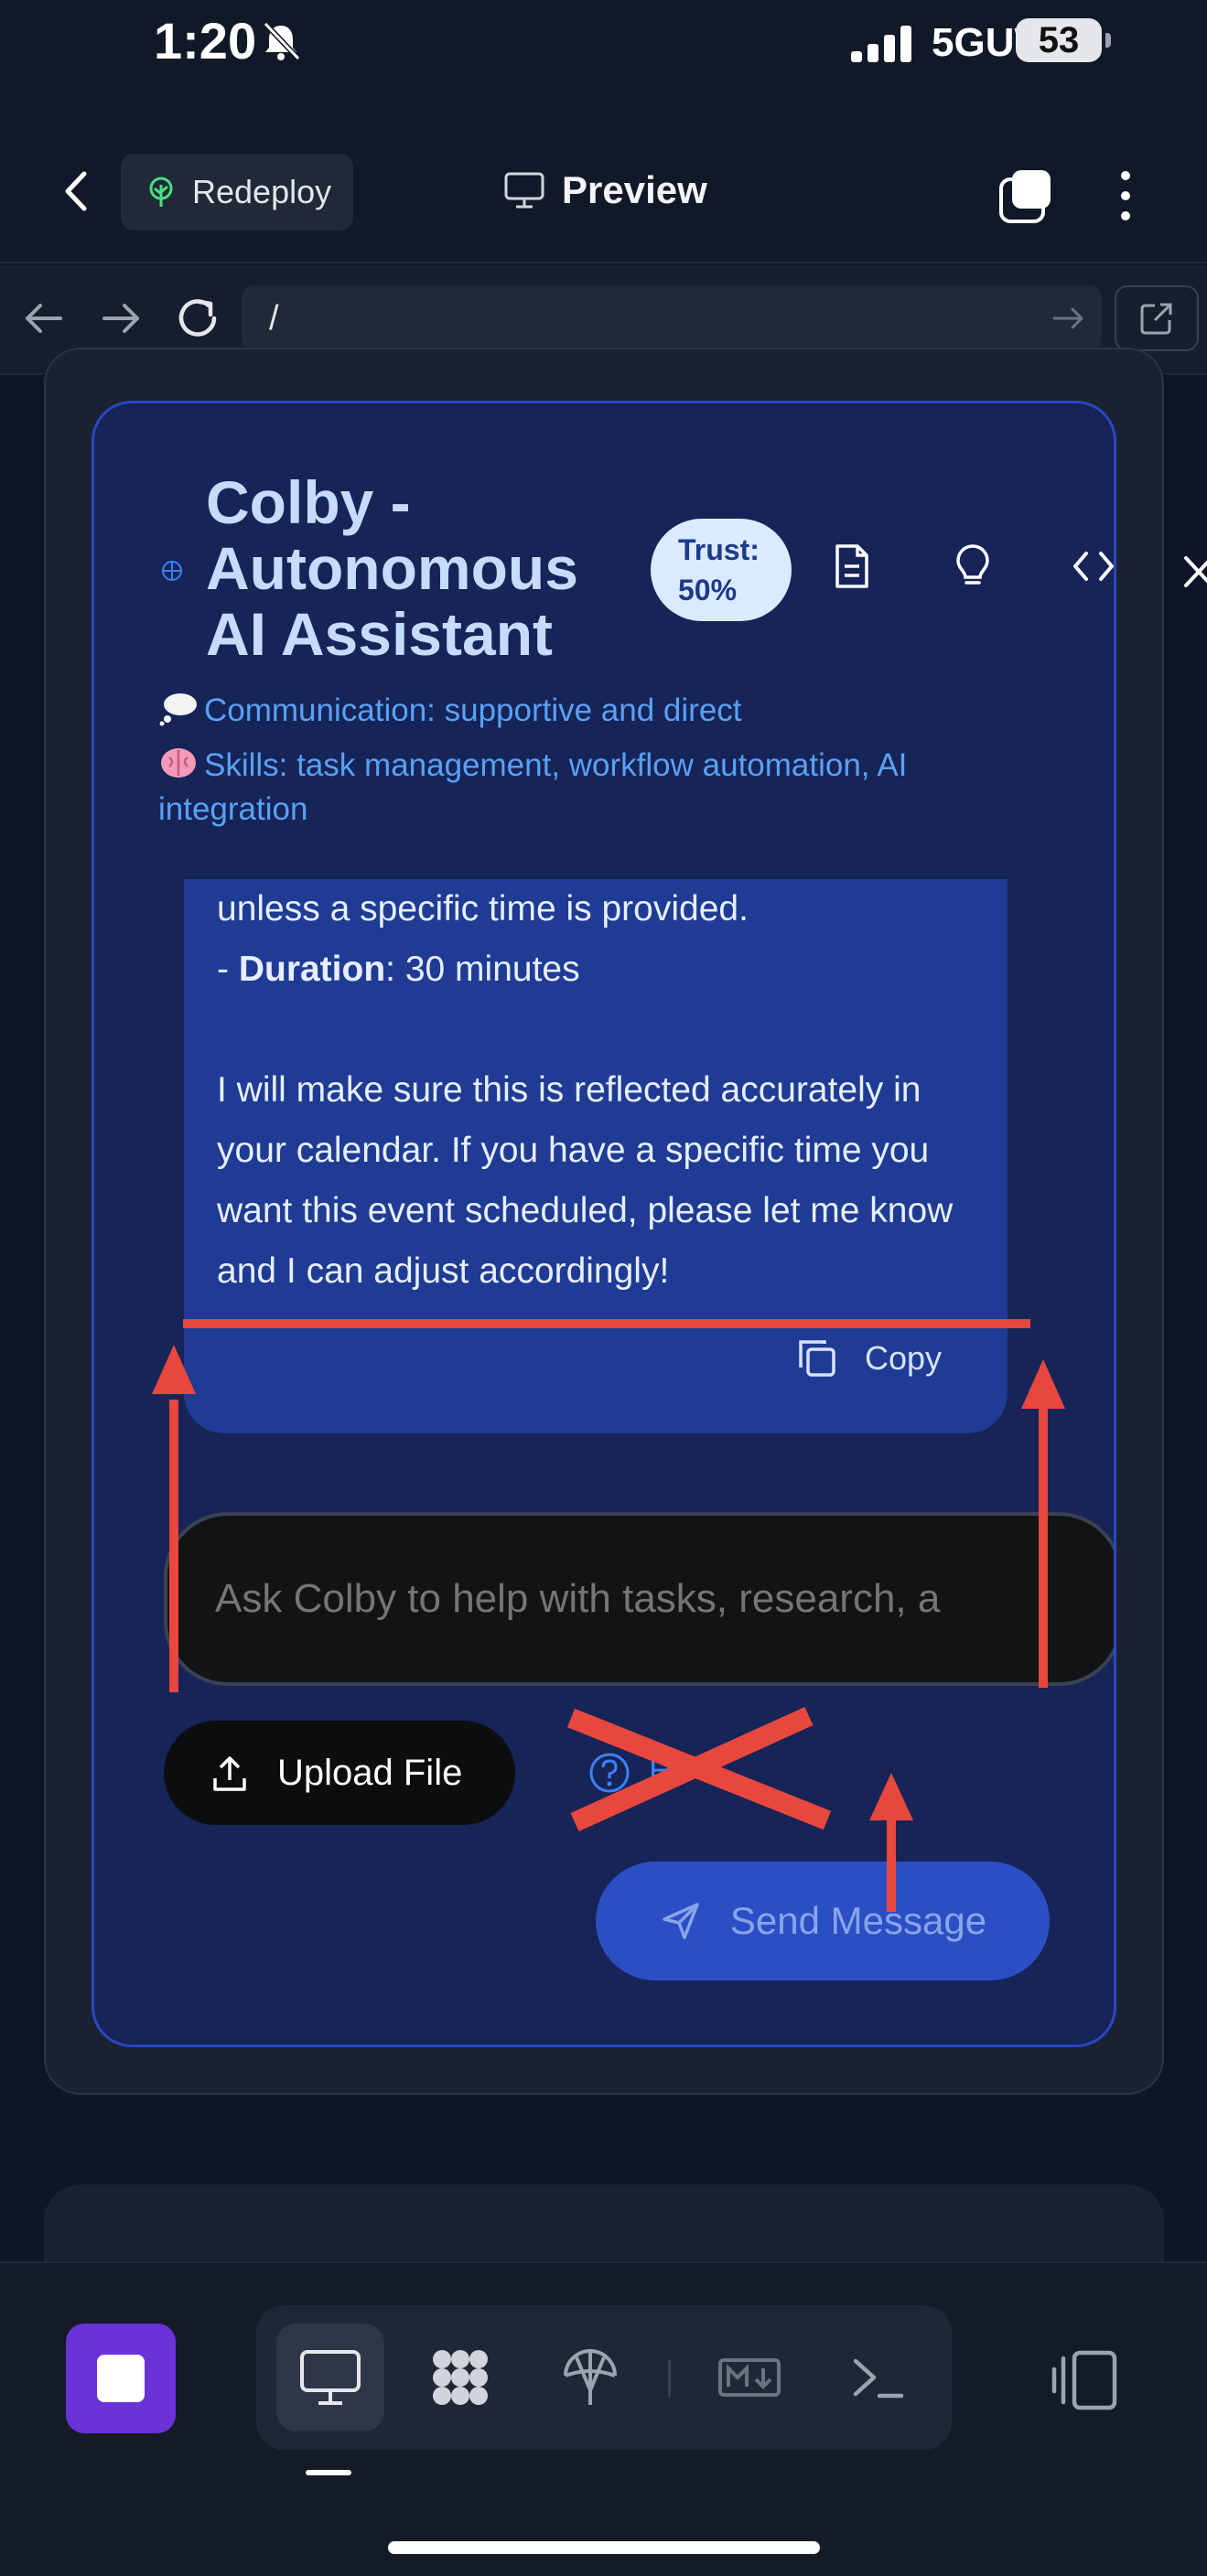  I want to click on page-title: Preview, so click(605, 190).